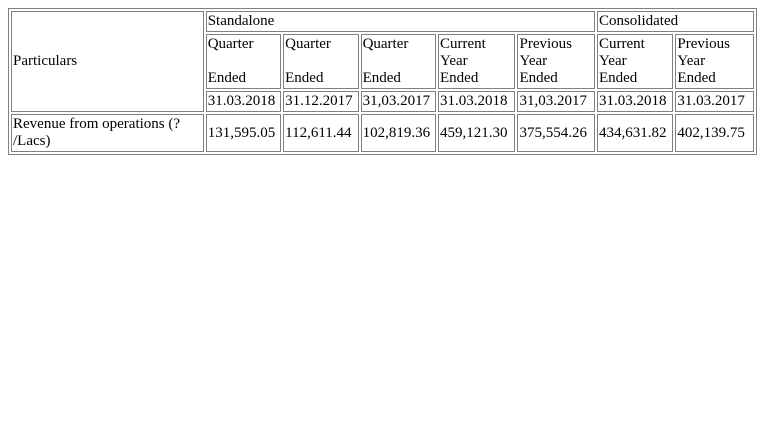 The height and width of the screenshot is (433, 764). What do you see at coordinates (398, 133) in the screenshot?
I see `revenue-value-3: 102,819.36` at bounding box center [398, 133].